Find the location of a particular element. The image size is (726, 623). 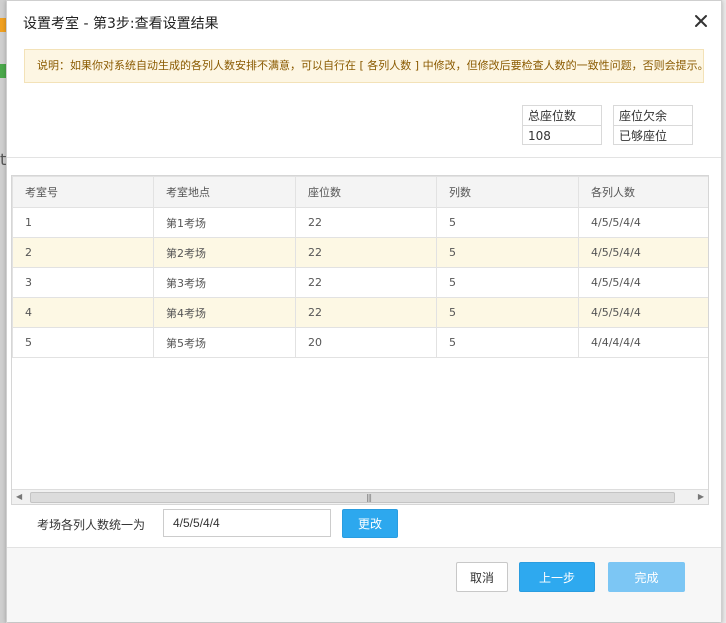

table-header-row: 考室号 考室地点 座位数 列数 各列人数 is located at coordinates (360, 192).